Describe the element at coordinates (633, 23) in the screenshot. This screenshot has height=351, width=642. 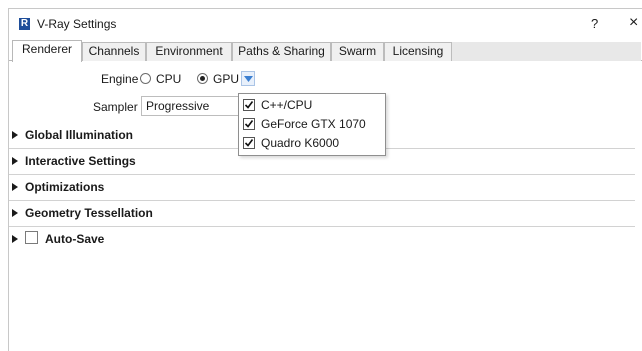
I see `close-button: ×` at that location.